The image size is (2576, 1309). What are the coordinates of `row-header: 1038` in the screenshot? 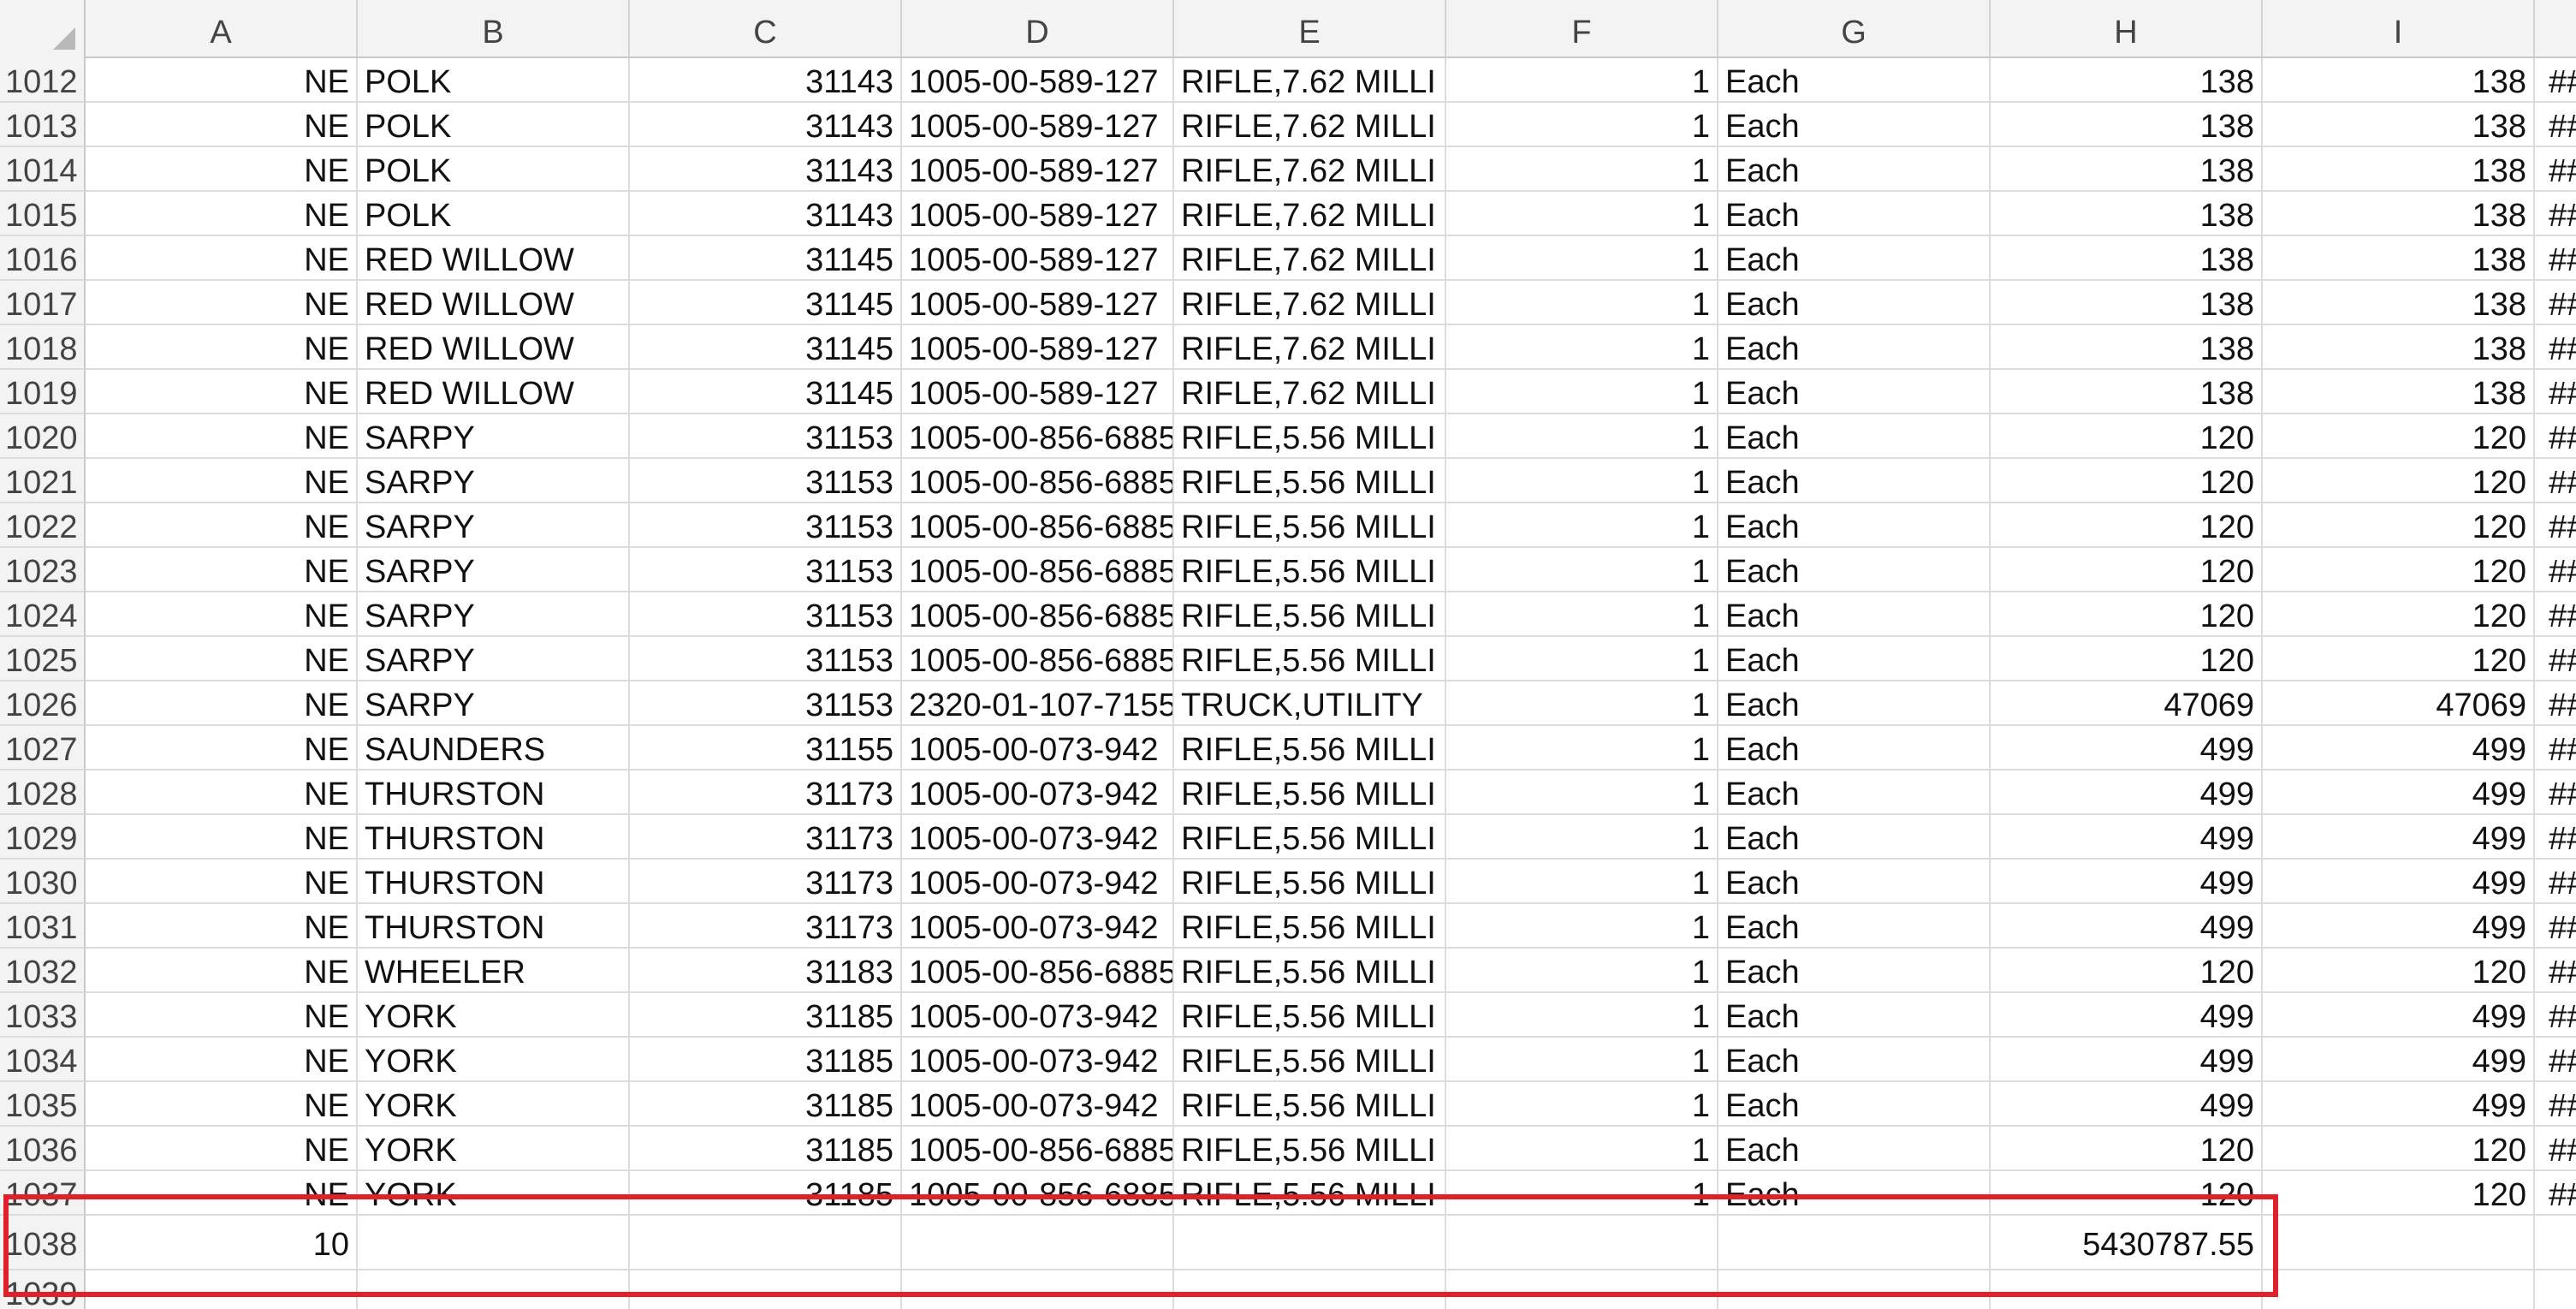 It's located at (43, 1243).